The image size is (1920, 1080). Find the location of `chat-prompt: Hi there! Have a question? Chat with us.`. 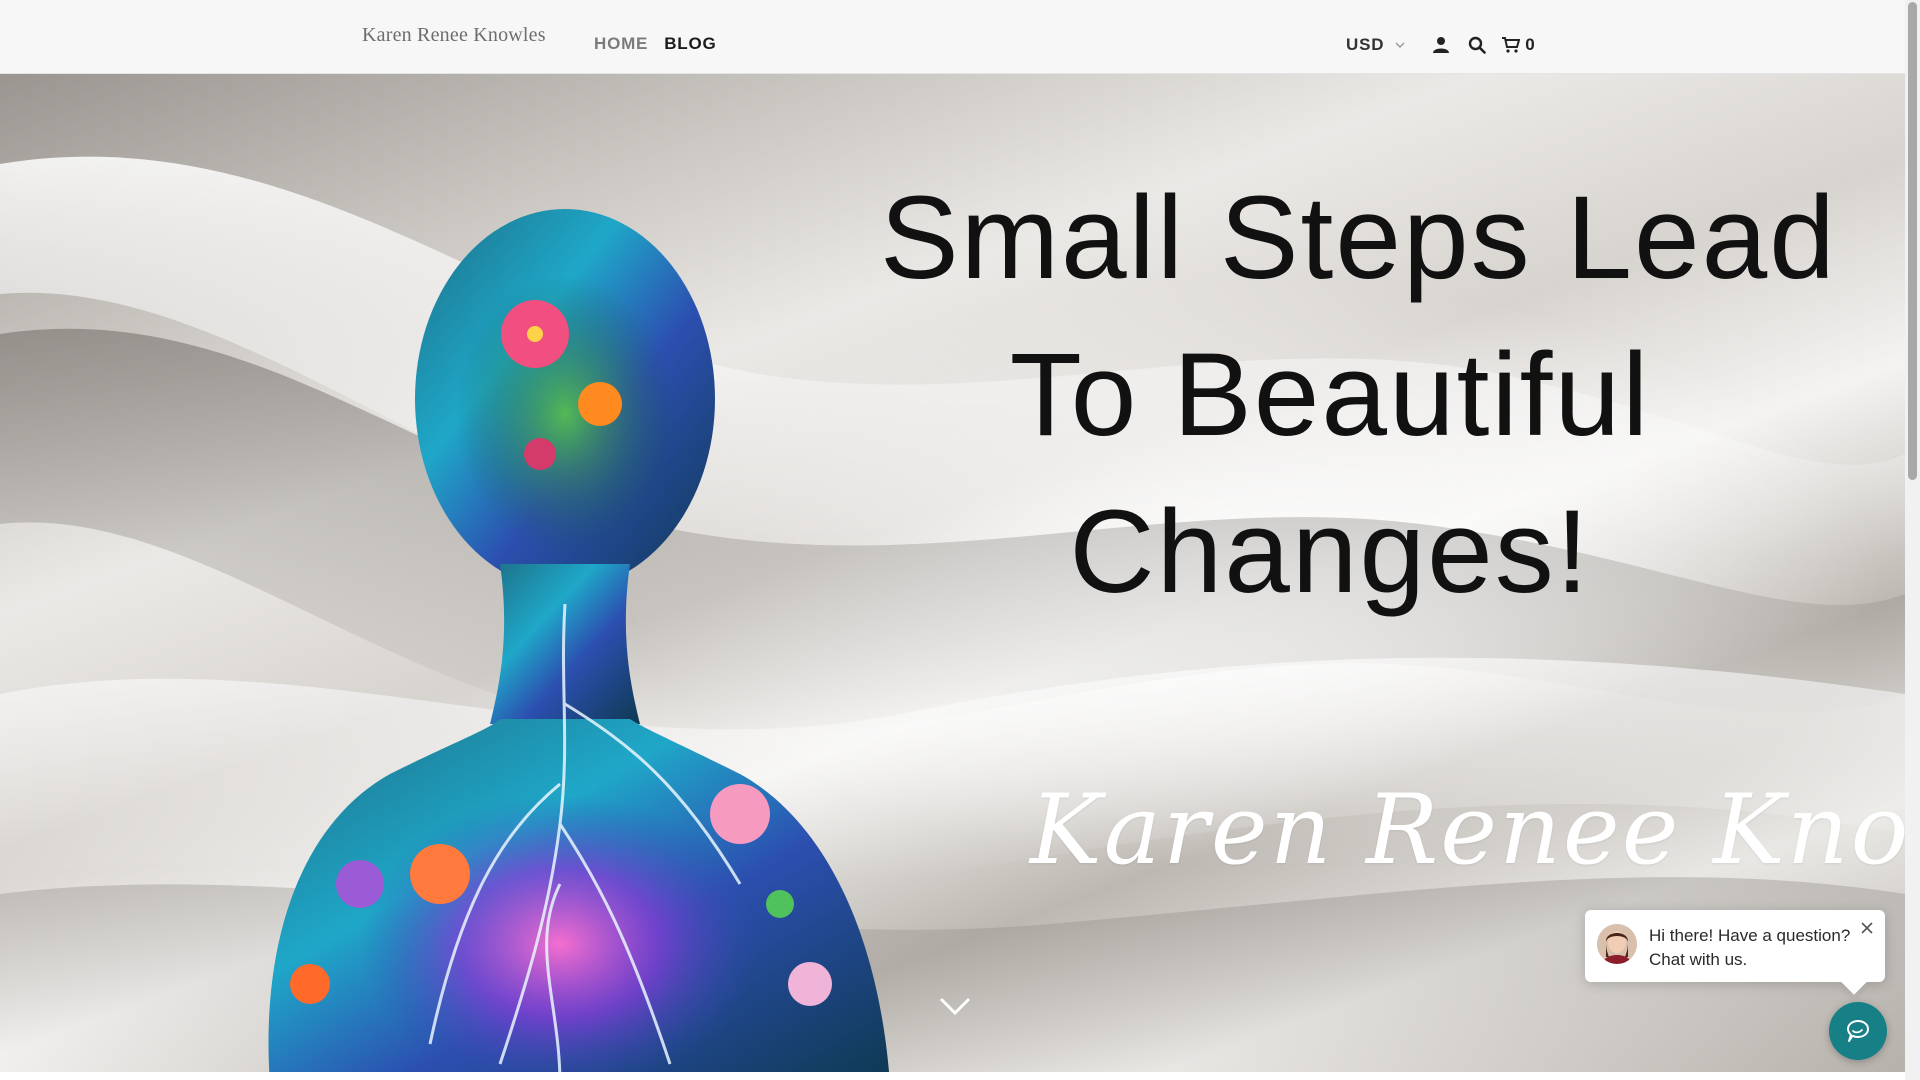

chat-prompt: Hi there! Have a question? Chat with us. is located at coordinates (1735, 946).